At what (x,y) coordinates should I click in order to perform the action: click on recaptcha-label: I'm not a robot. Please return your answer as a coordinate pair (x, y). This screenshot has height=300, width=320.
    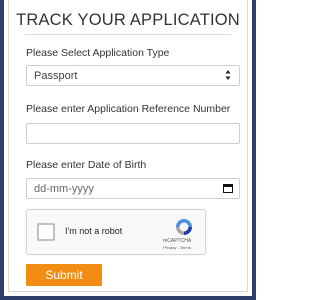
    Looking at the image, I should click on (94, 231).